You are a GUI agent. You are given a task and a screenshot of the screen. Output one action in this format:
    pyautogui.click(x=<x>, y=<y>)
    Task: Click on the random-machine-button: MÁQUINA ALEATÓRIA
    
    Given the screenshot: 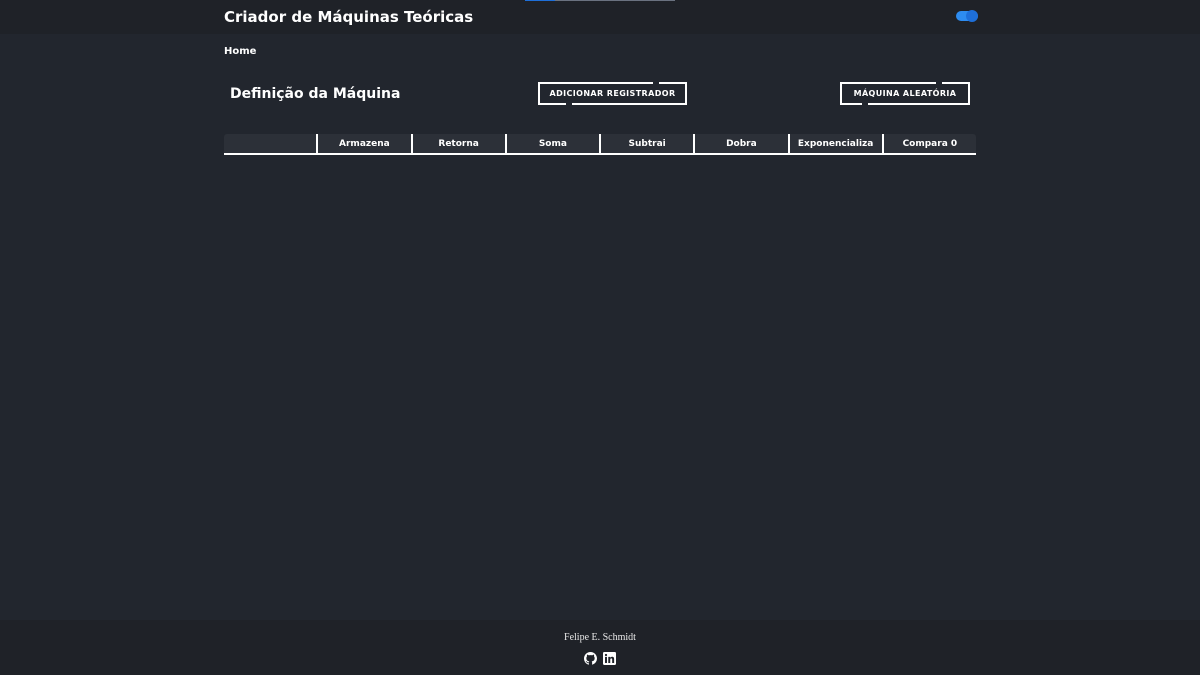 What is the action you would take?
    pyautogui.click(x=905, y=93)
    